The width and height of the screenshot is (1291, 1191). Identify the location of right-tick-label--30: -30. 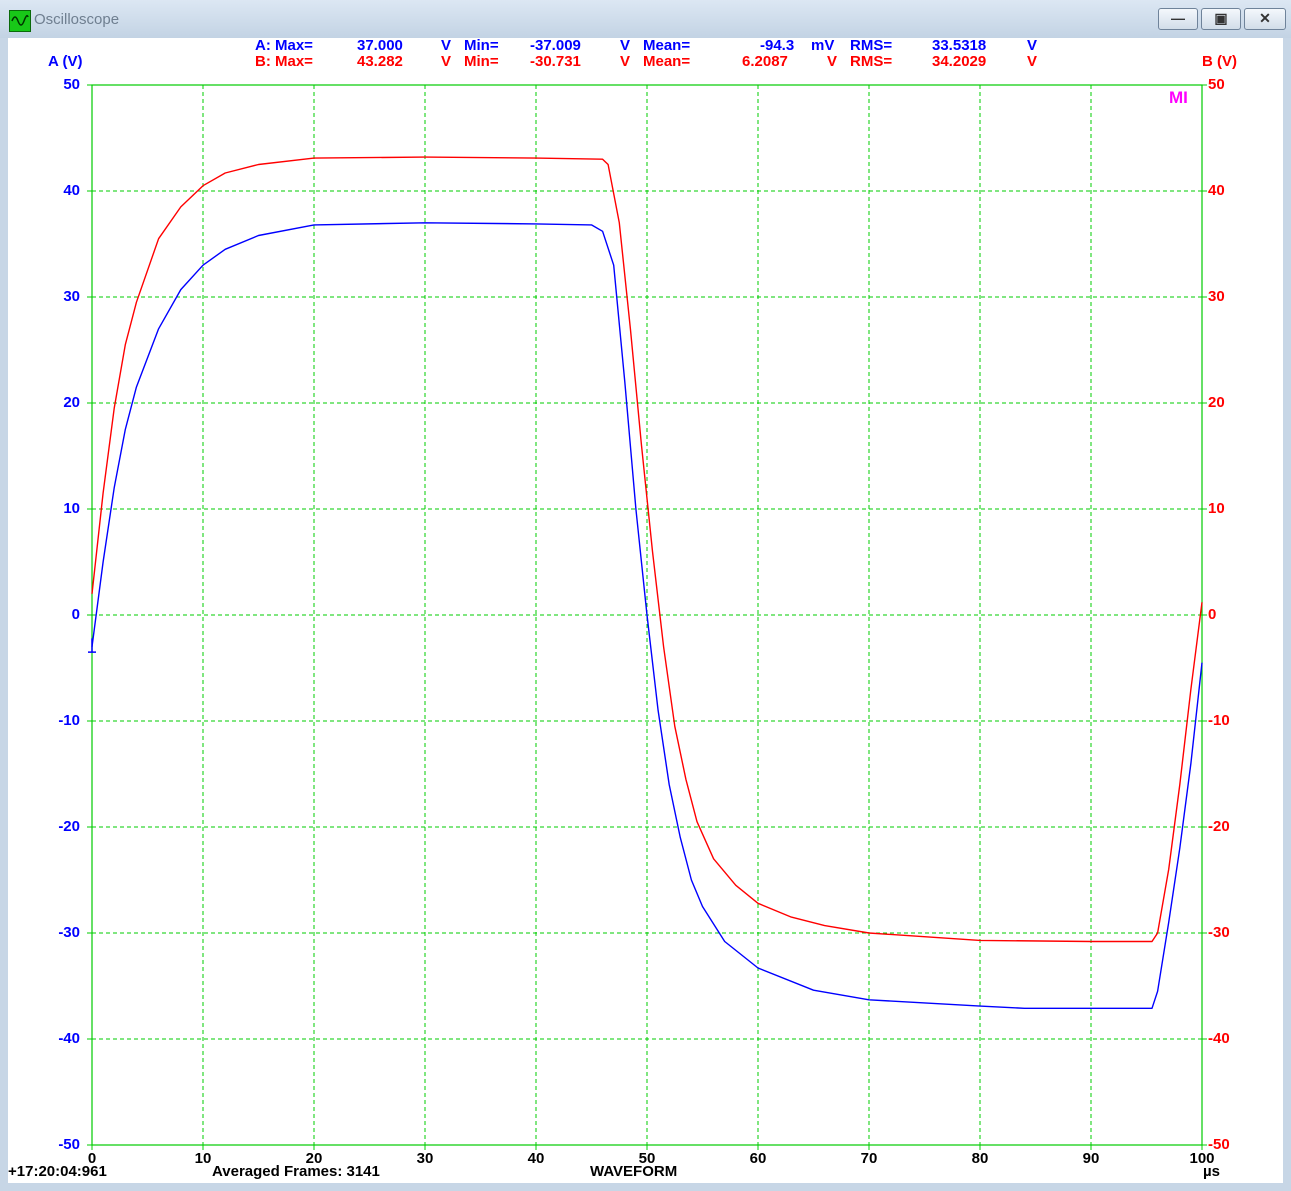
(1219, 932).